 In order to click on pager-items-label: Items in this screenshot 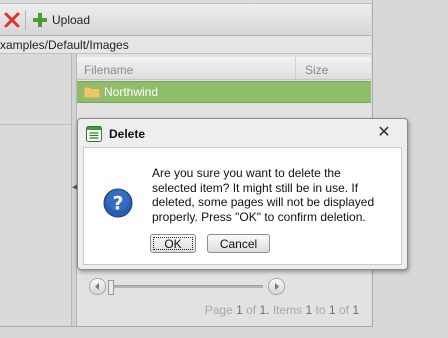, I will do `click(287, 310)`.